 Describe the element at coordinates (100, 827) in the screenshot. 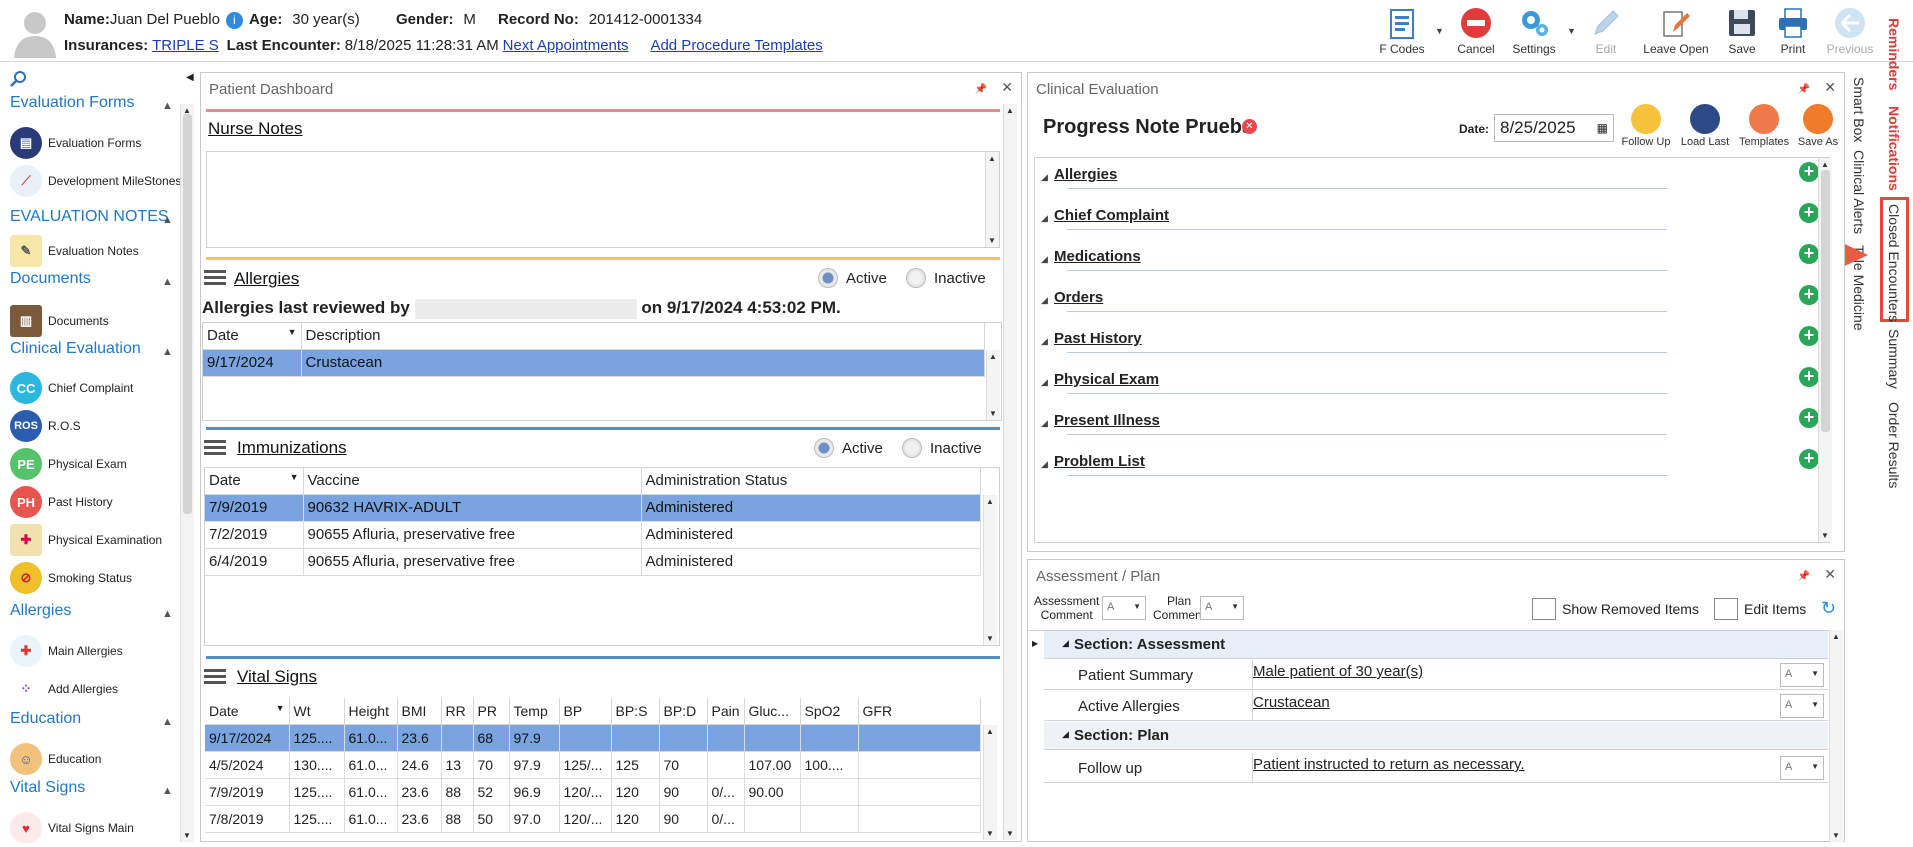

I see `sidebar-item-vital-signs-main: ♥ Vital Signs Main` at that location.